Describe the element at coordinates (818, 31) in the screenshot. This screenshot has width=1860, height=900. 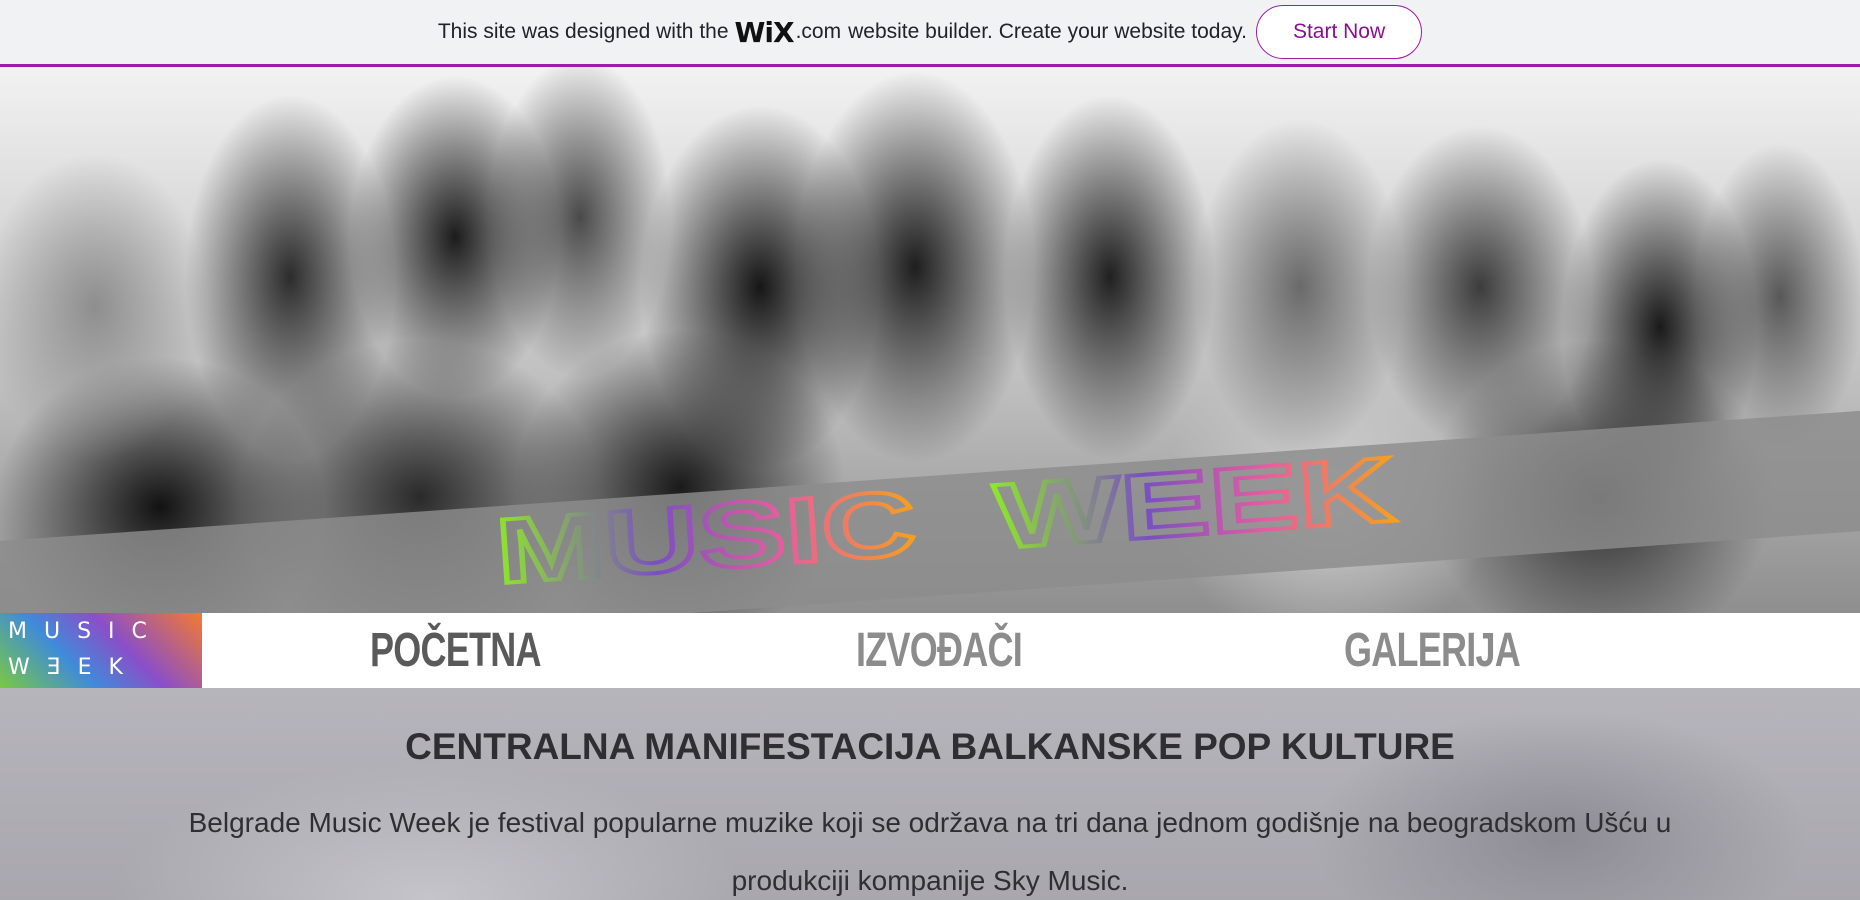
I see `wix-logo-suffix: .com` at that location.